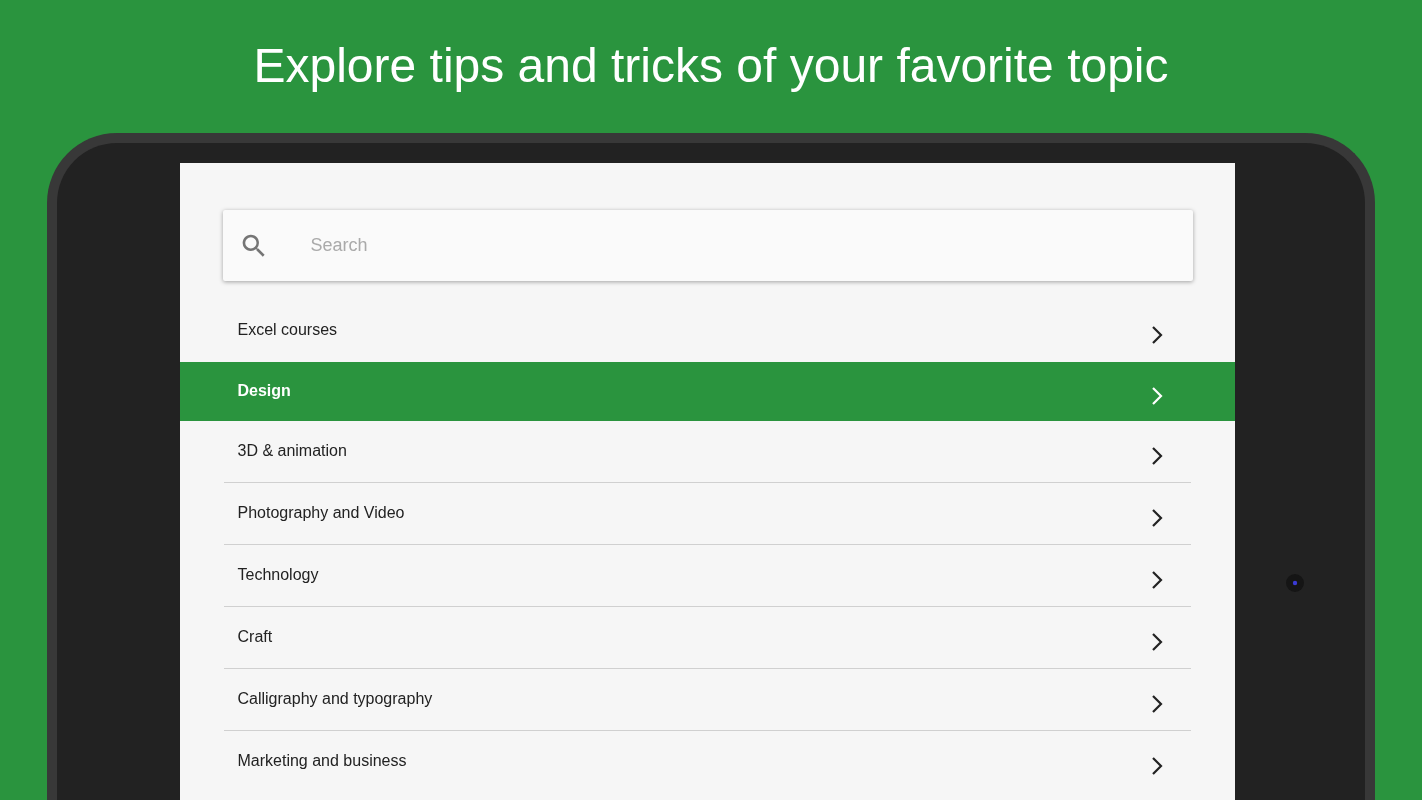  I want to click on topic-item: 3D & animation, so click(707, 452).